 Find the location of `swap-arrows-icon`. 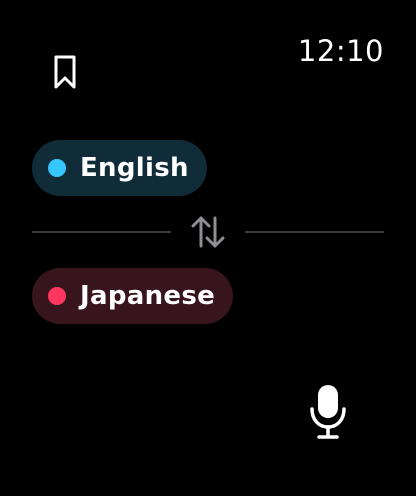

swap-arrows-icon is located at coordinates (208, 232).